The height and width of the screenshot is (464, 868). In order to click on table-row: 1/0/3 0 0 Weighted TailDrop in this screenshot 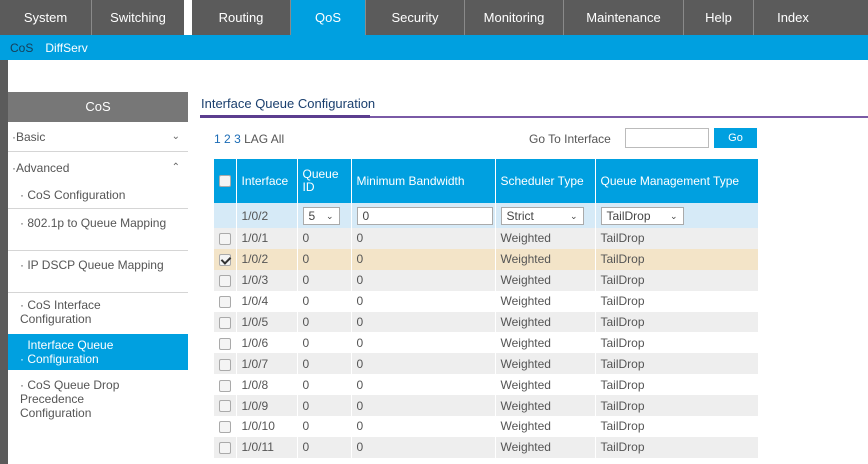, I will do `click(486, 280)`.